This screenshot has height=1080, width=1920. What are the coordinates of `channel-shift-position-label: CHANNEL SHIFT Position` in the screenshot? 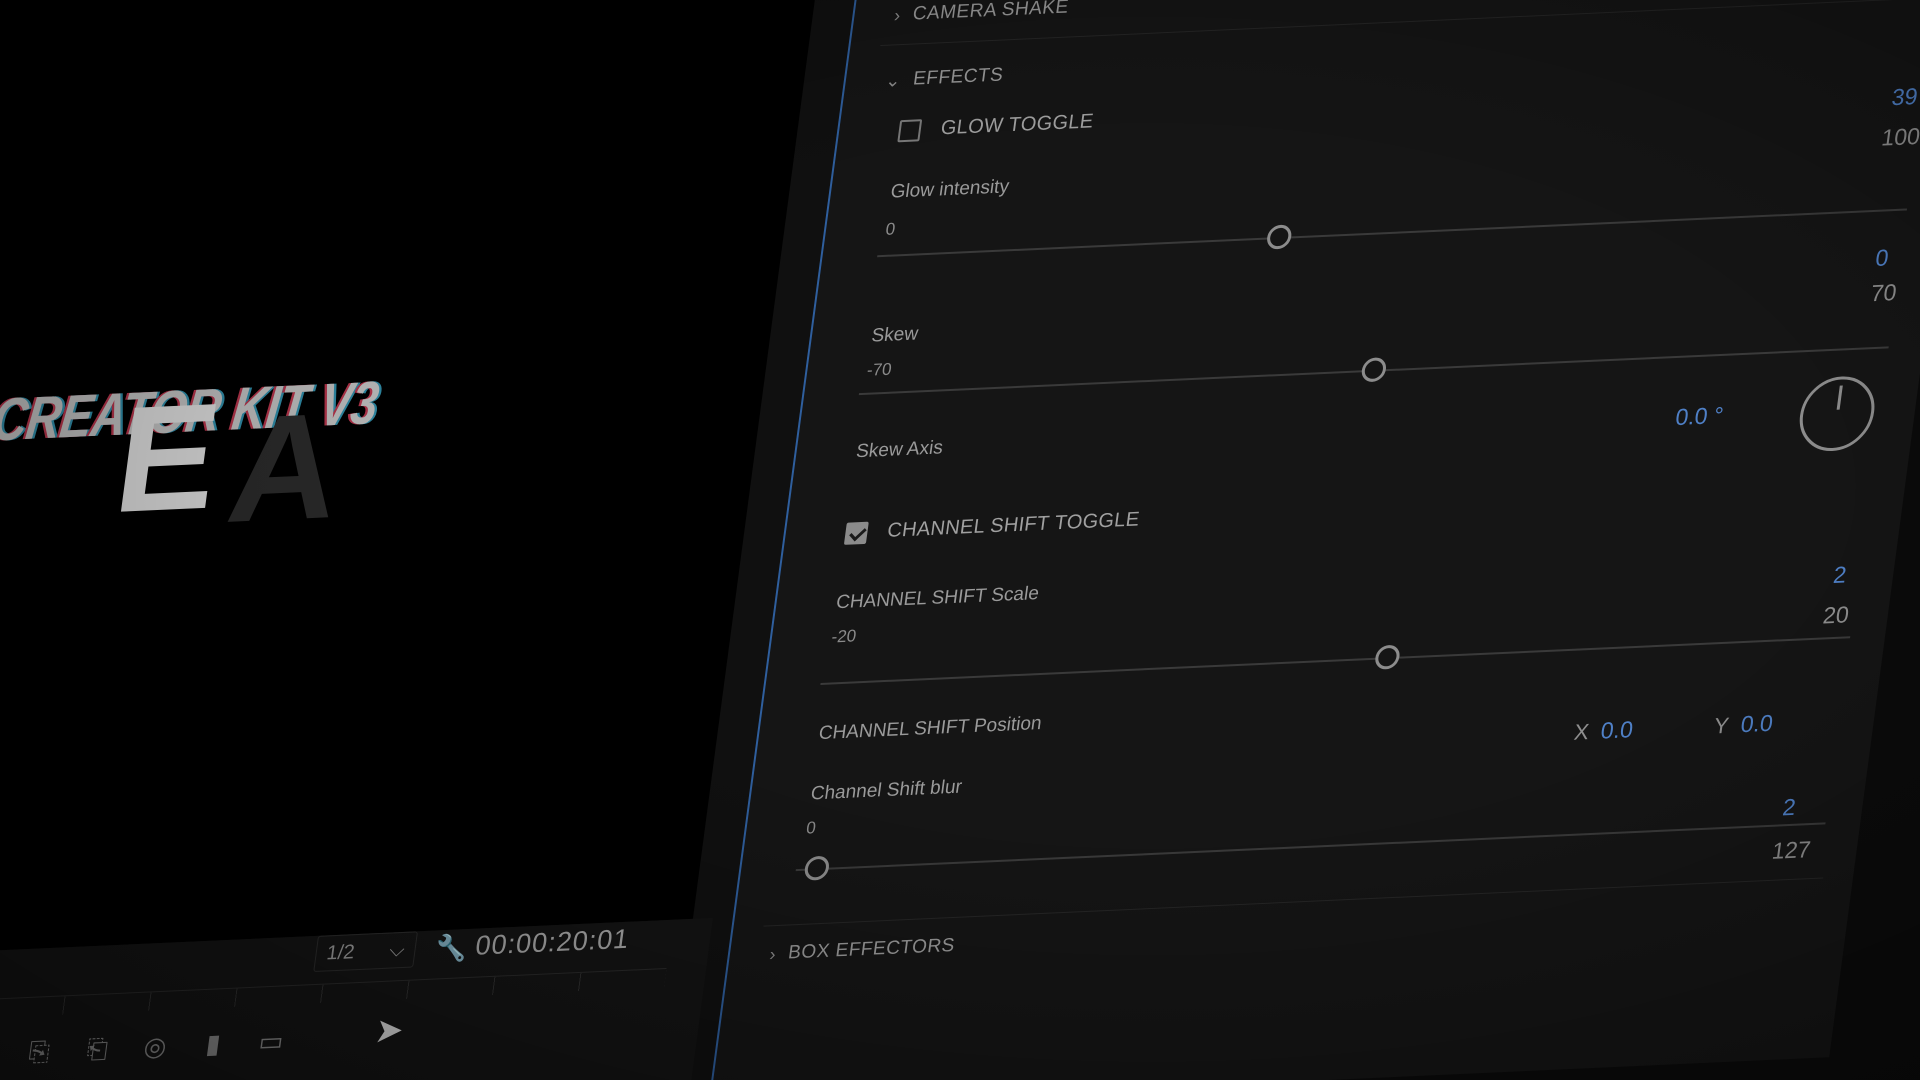 It's located at (930, 728).